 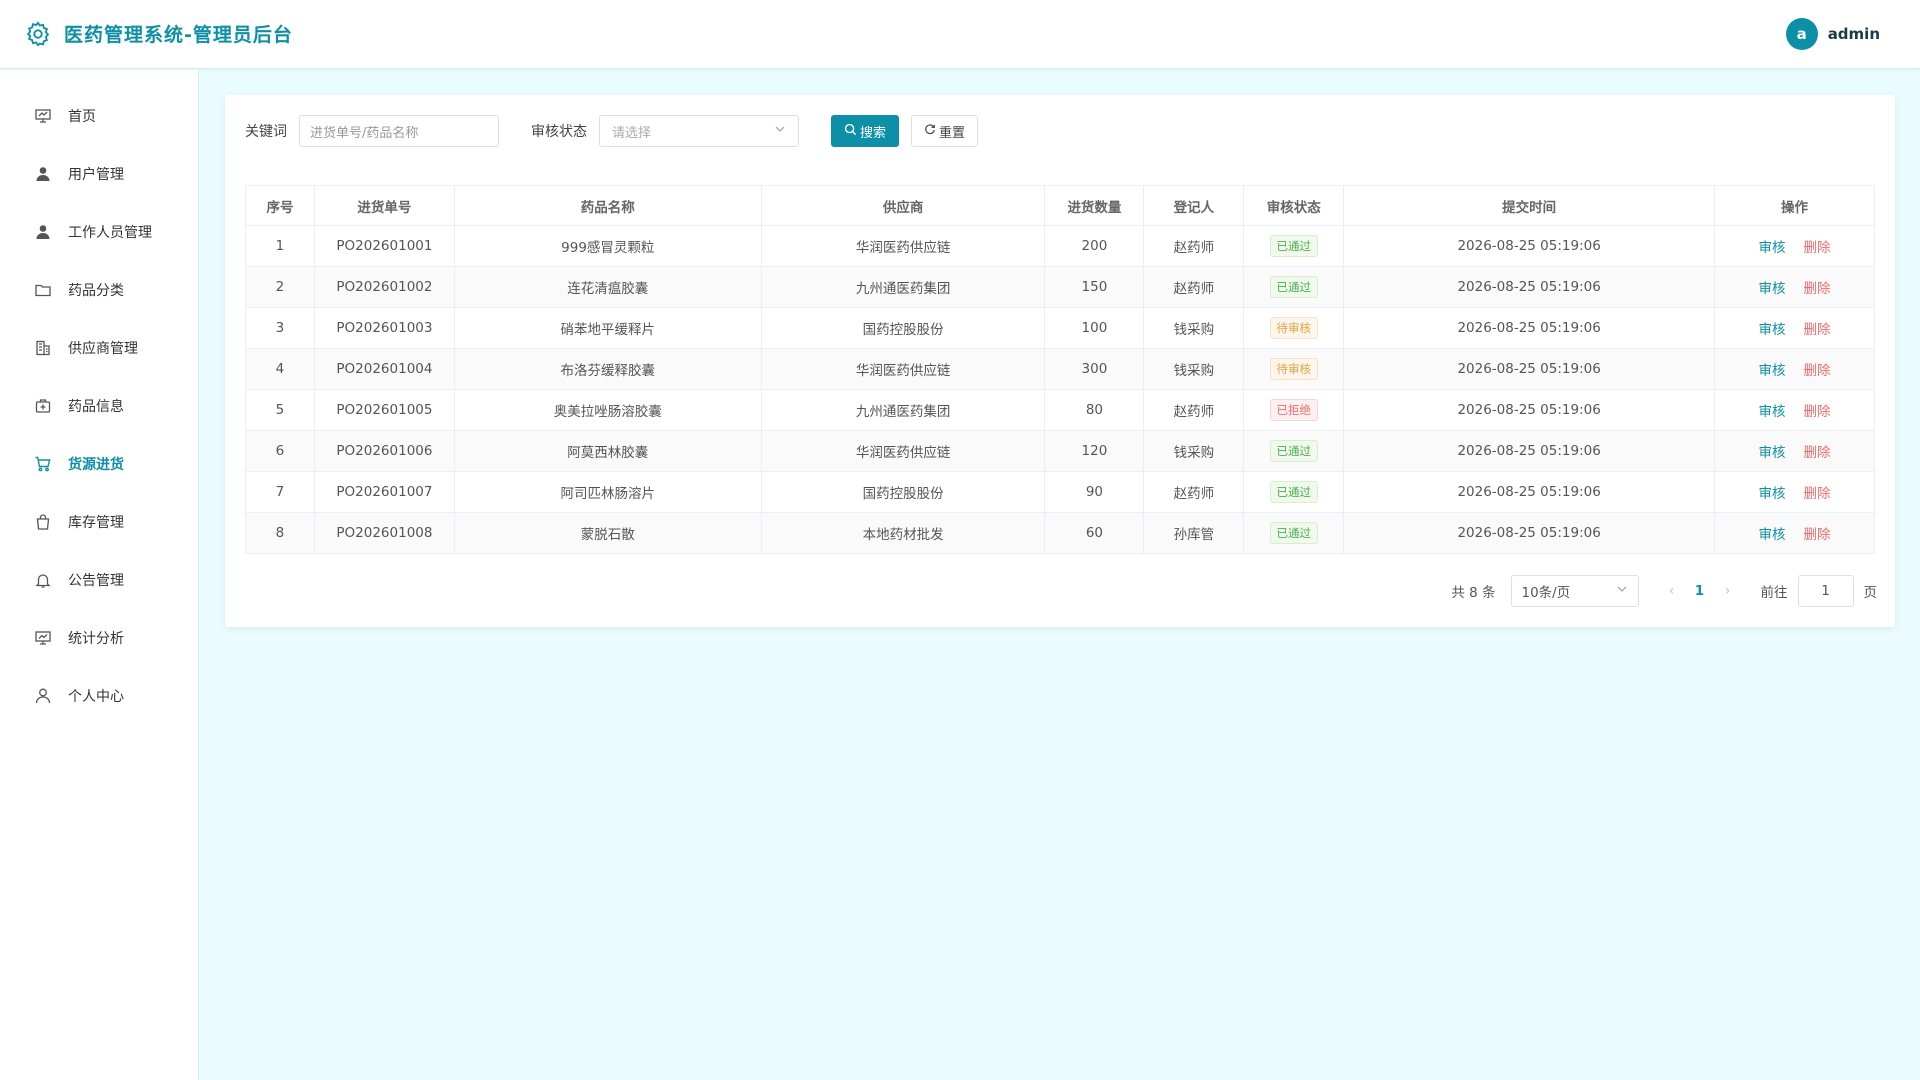 What do you see at coordinates (607, 533) in the screenshot?
I see `cell-drug: 蒙脱石散` at bounding box center [607, 533].